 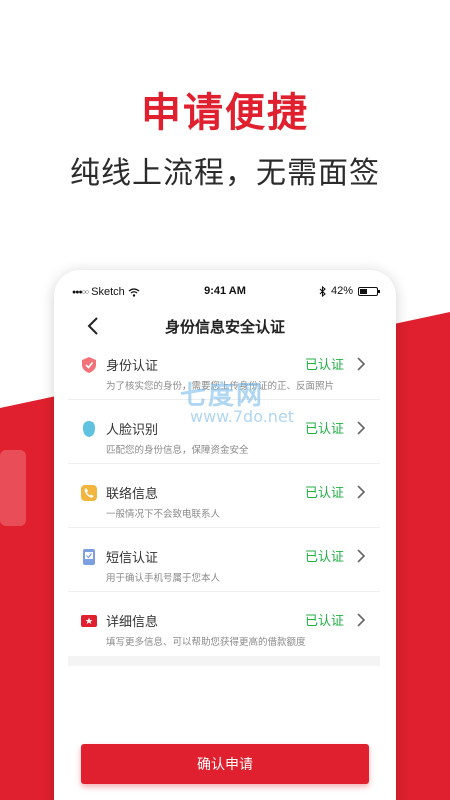 I want to click on page-title: 身份信息安全认证, so click(x=224, y=327).